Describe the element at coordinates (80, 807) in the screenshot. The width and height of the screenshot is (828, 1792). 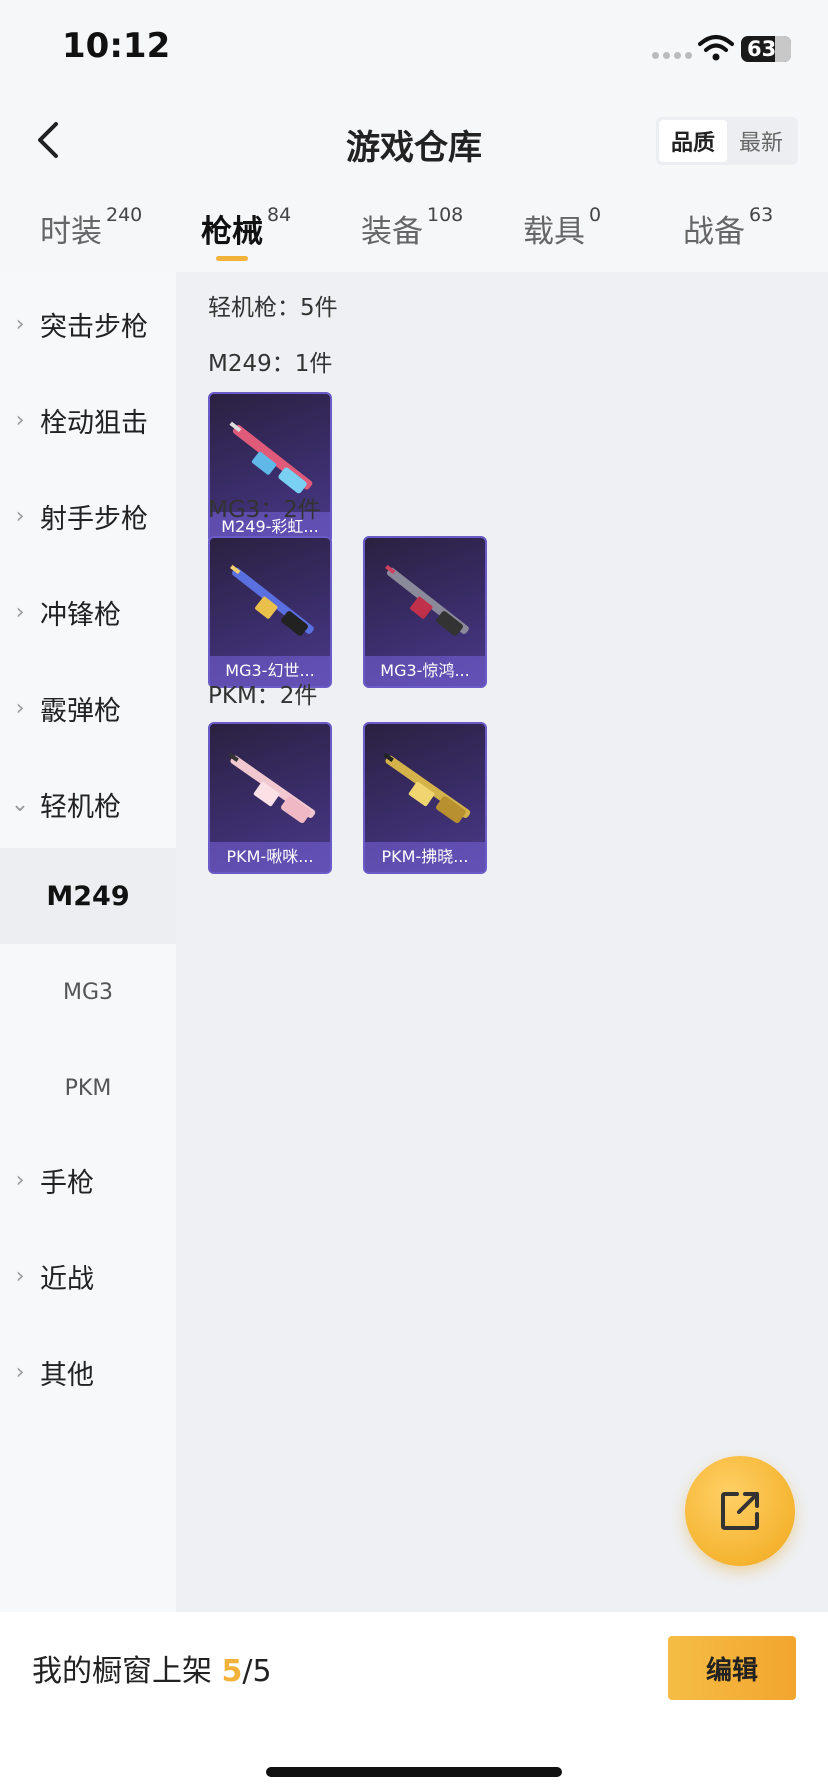
I see `sidebar-item-label: 轻机枪` at that location.